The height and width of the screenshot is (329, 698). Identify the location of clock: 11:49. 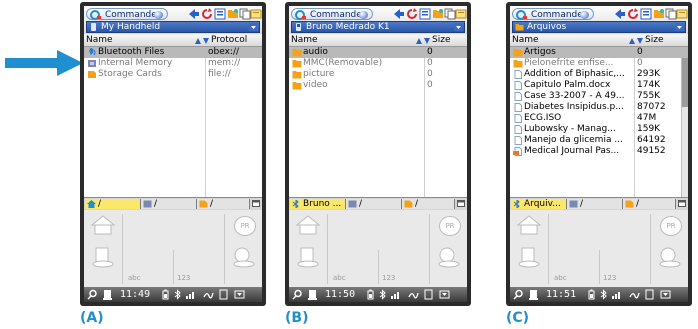
(135, 294).